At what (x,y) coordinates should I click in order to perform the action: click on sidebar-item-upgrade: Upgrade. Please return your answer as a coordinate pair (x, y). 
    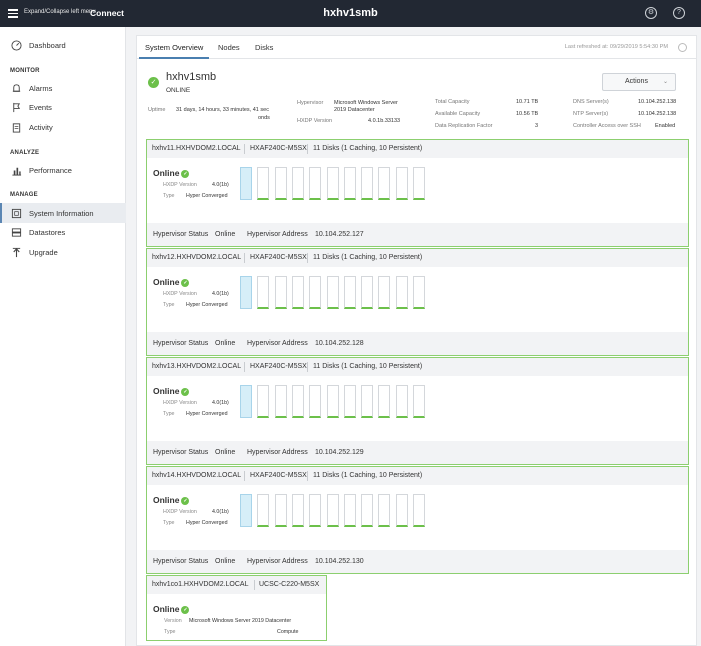
    Looking at the image, I should click on (63, 252).